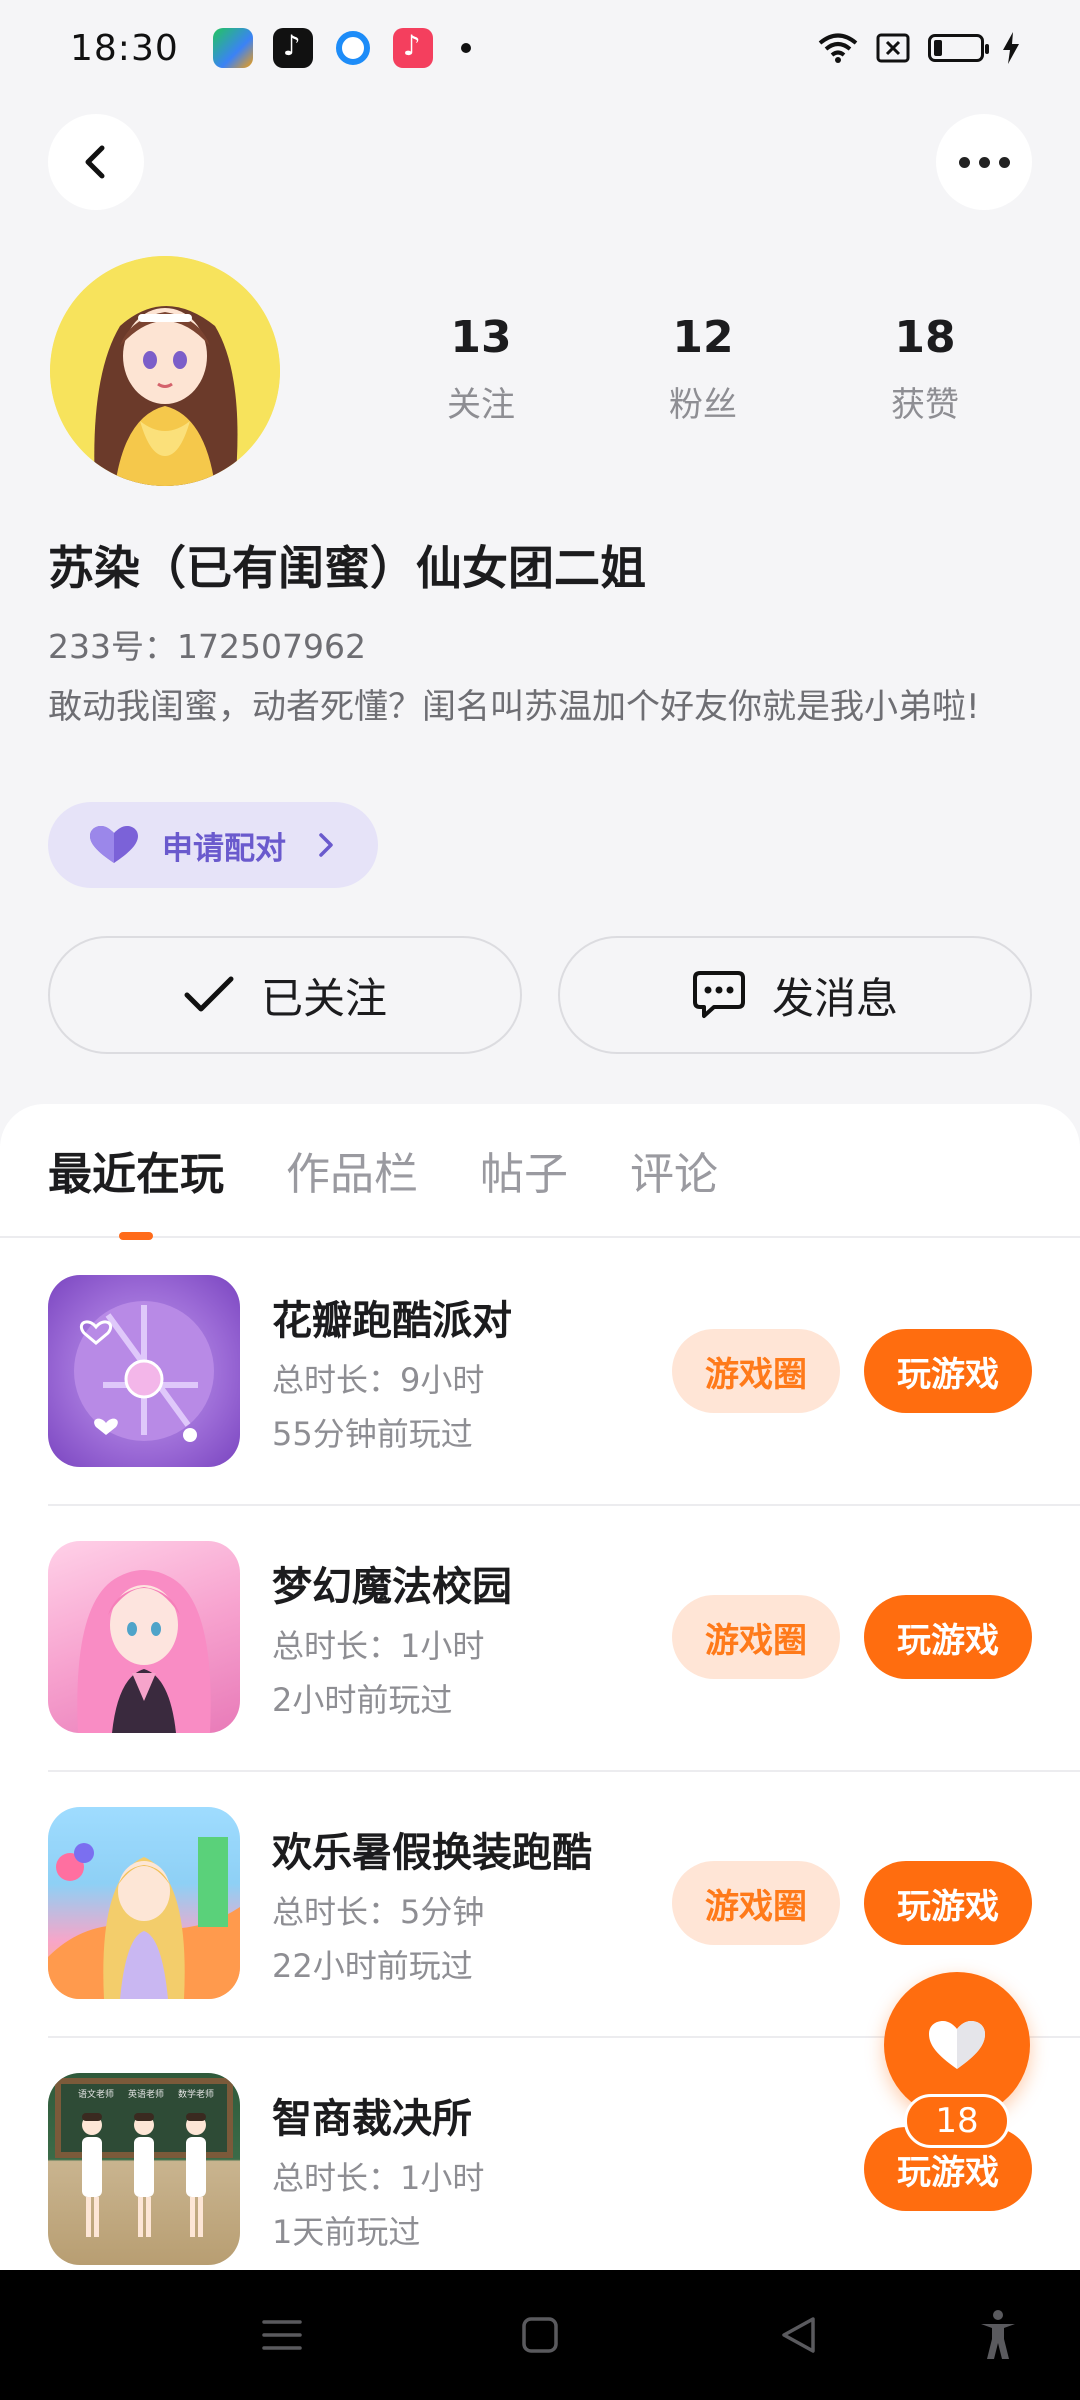 This screenshot has width=1080, height=2400. What do you see at coordinates (703, 337) in the screenshot?
I see `followers-count: 12` at bounding box center [703, 337].